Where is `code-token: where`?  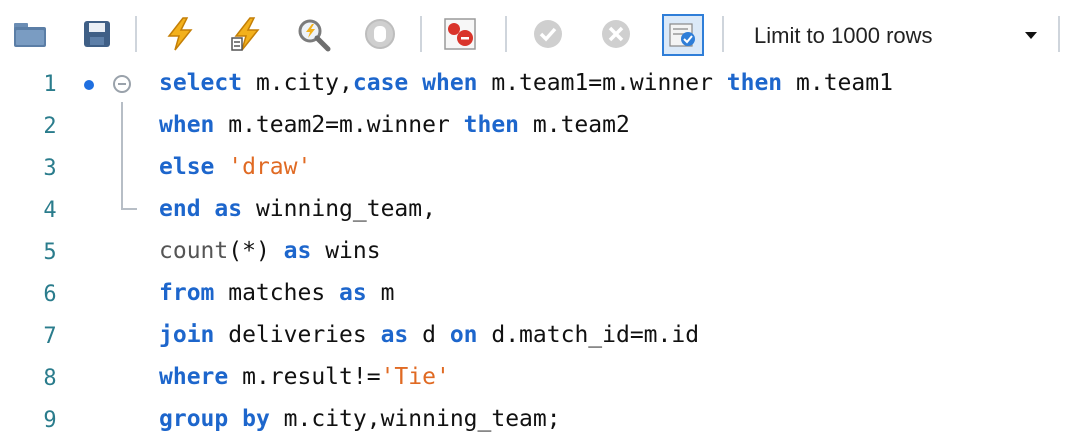 code-token: where is located at coordinates (194, 377).